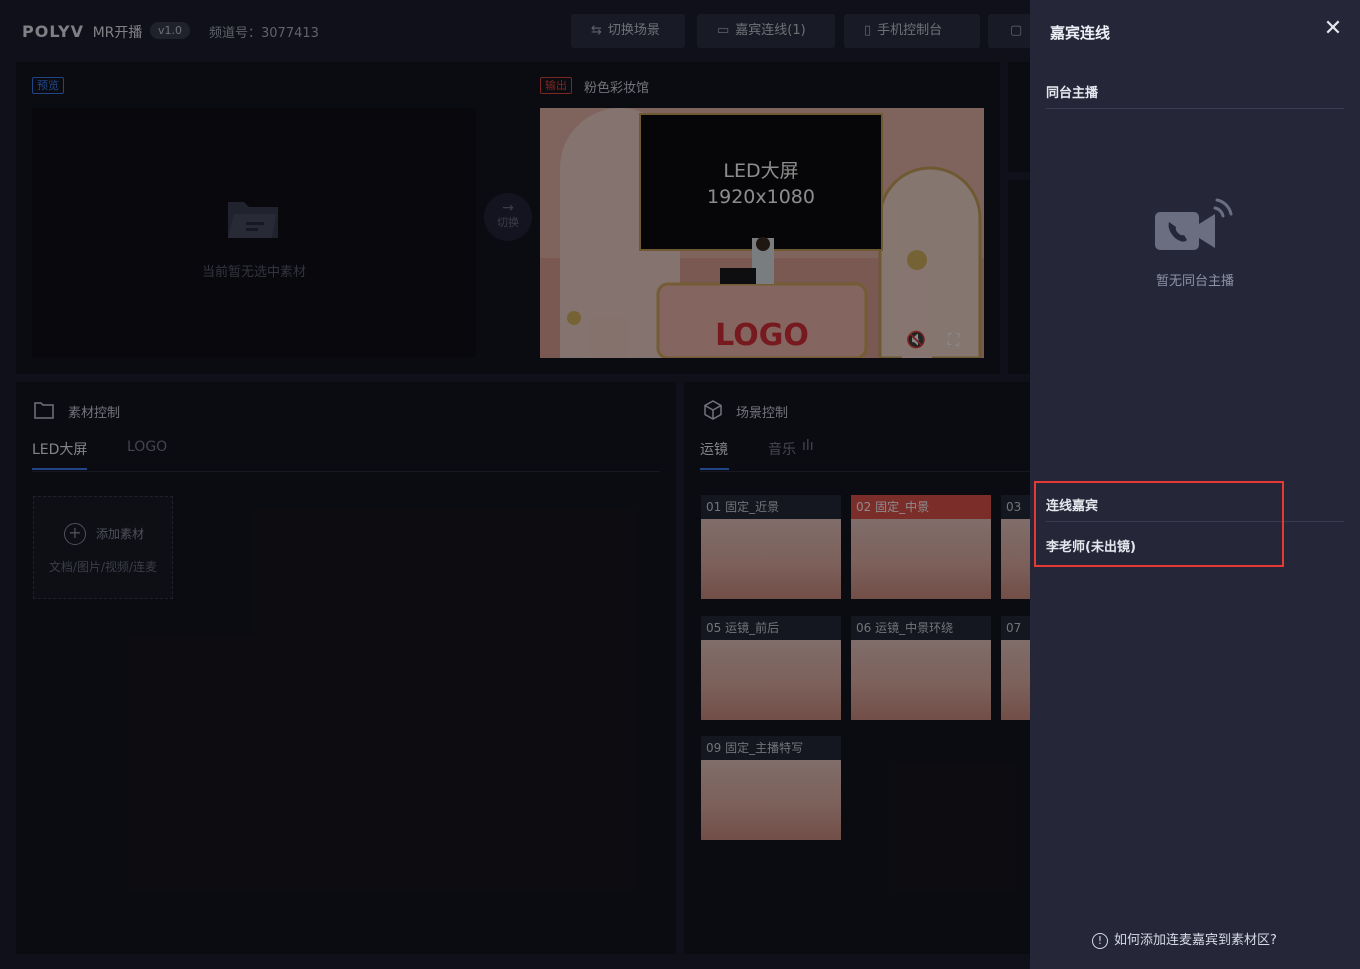 This screenshot has width=1360, height=969. Describe the element at coordinates (1195, 108) in the screenshot. I see `divider` at that location.